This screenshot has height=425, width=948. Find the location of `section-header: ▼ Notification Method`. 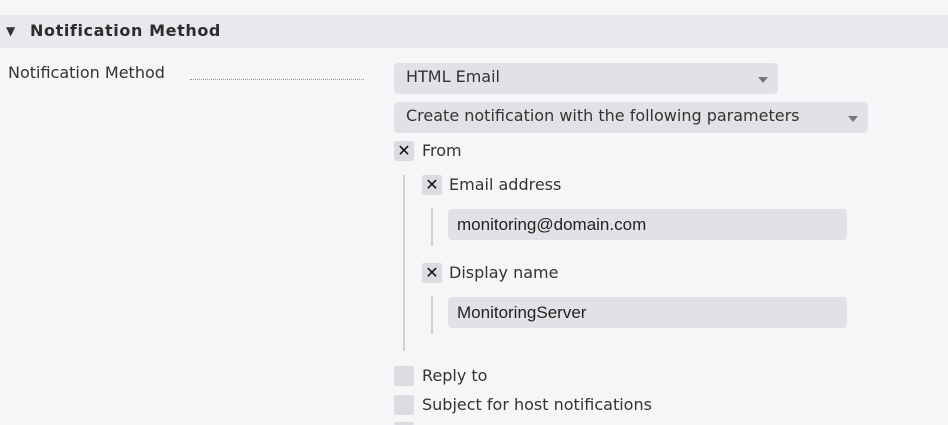

section-header: ▼ Notification Method is located at coordinates (474, 31).